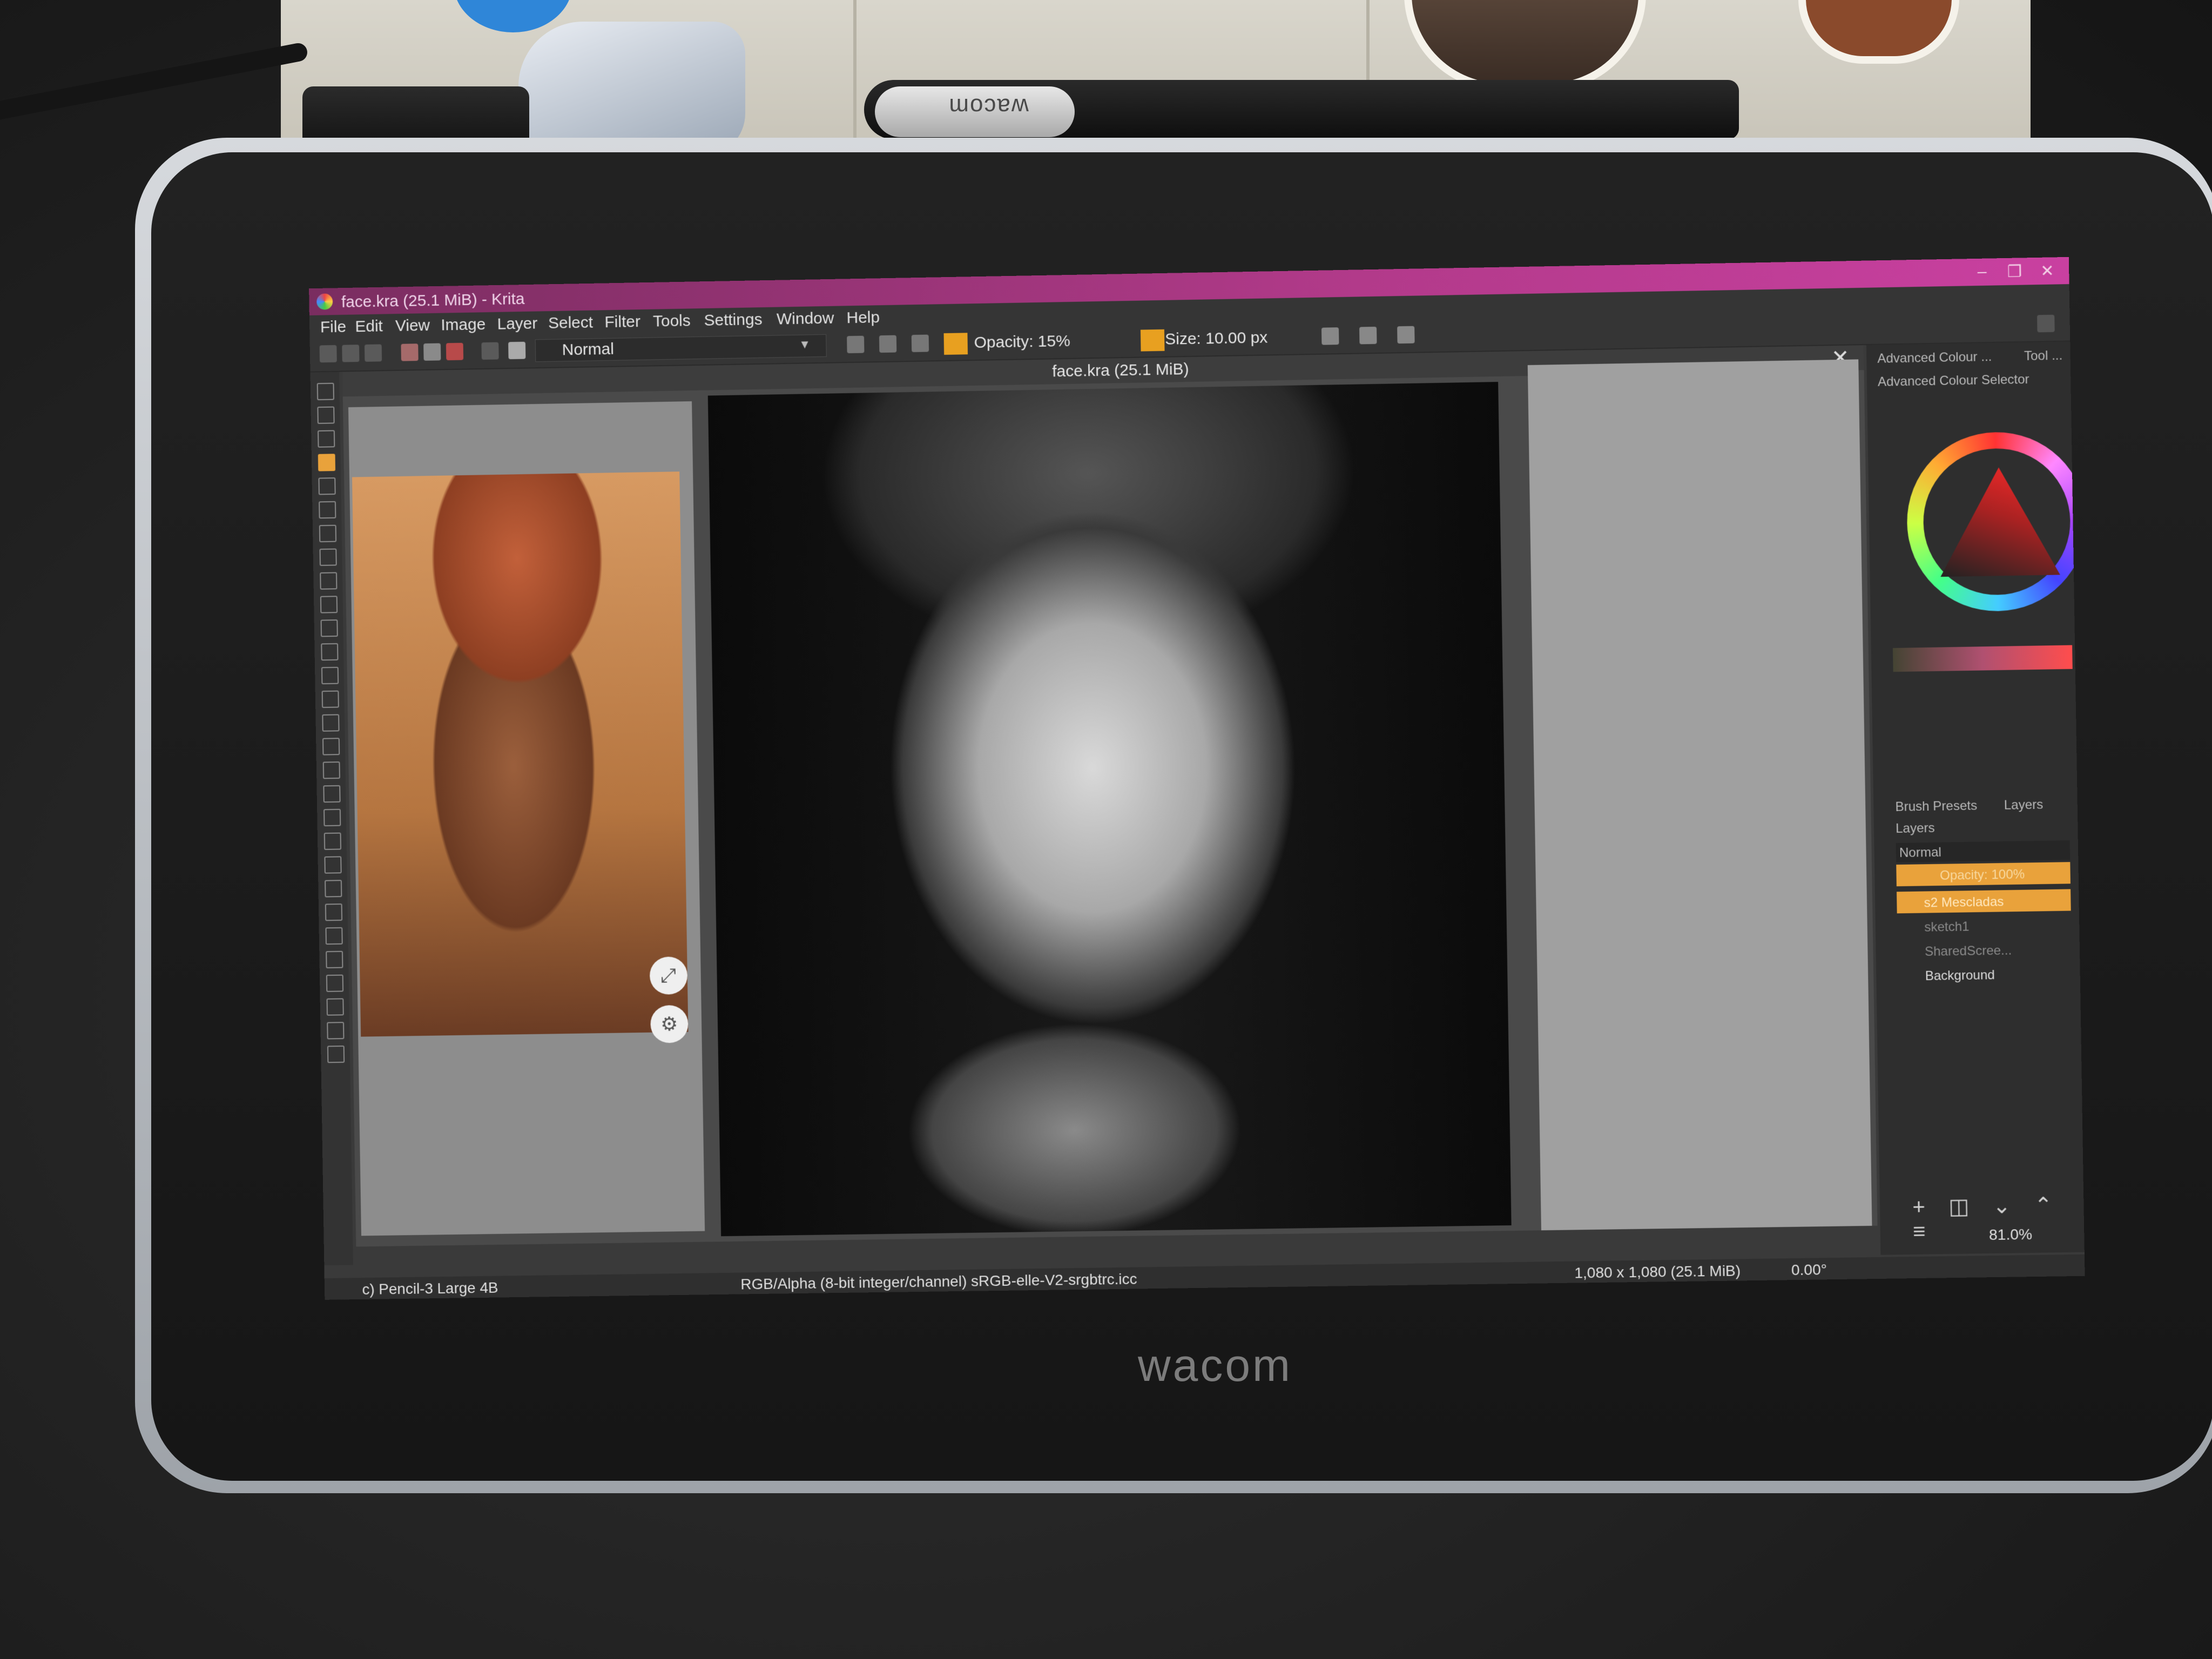  I want to click on similar-select-tool-icon, so click(335, 1006).